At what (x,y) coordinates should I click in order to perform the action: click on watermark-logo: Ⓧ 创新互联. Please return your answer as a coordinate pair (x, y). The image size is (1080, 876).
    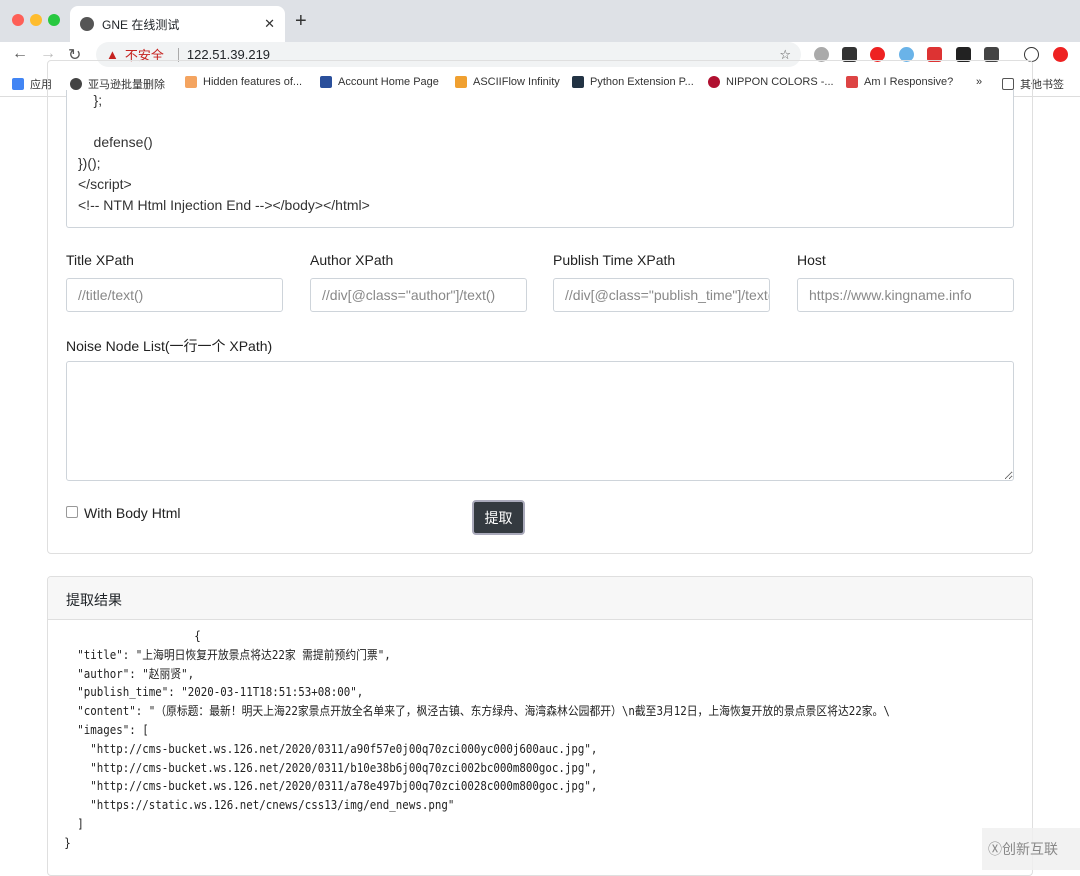
    Looking at the image, I should click on (1031, 849).